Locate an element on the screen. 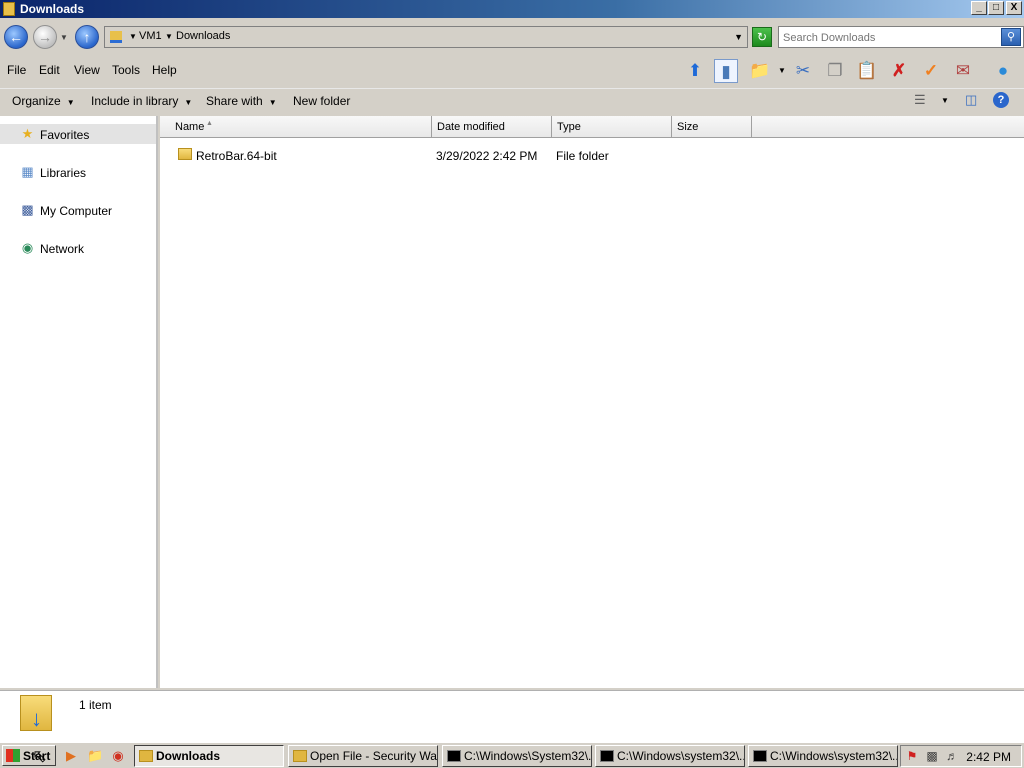 This screenshot has height=768, width=1024. minimize-button: _ is located at coordinates (979, 8).